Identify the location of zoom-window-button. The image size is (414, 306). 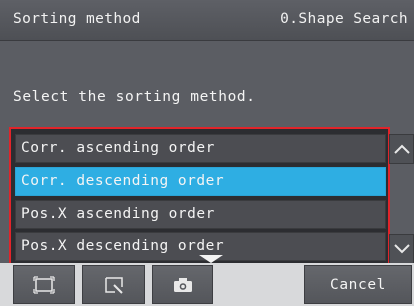
(113, 284).